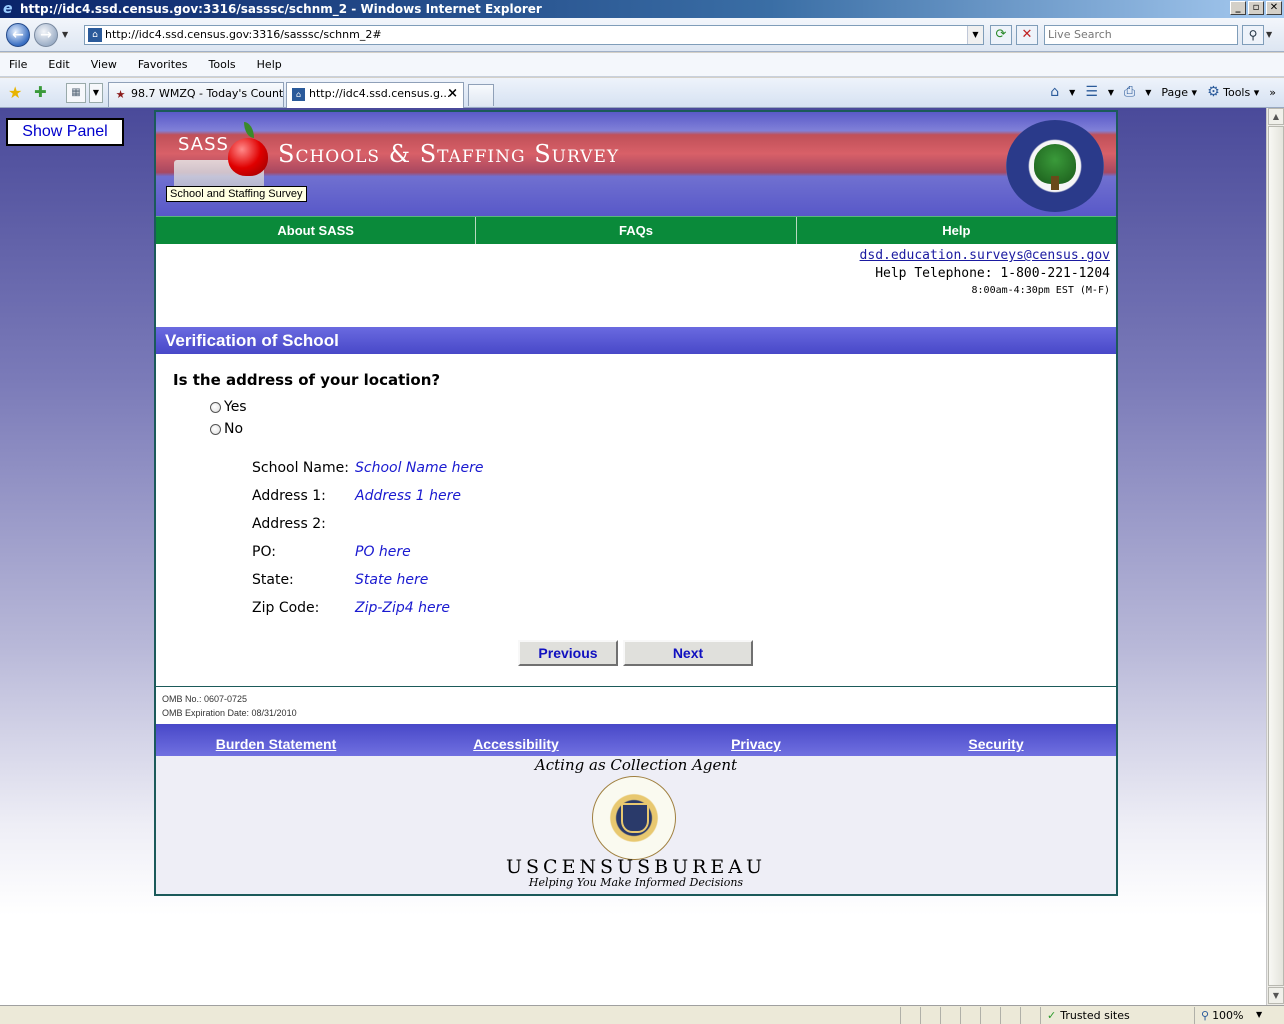 Image resolution: width=1284 pixels, height=1024 pixels. I want to click on stop-button: ✕, so click(1027, 35).